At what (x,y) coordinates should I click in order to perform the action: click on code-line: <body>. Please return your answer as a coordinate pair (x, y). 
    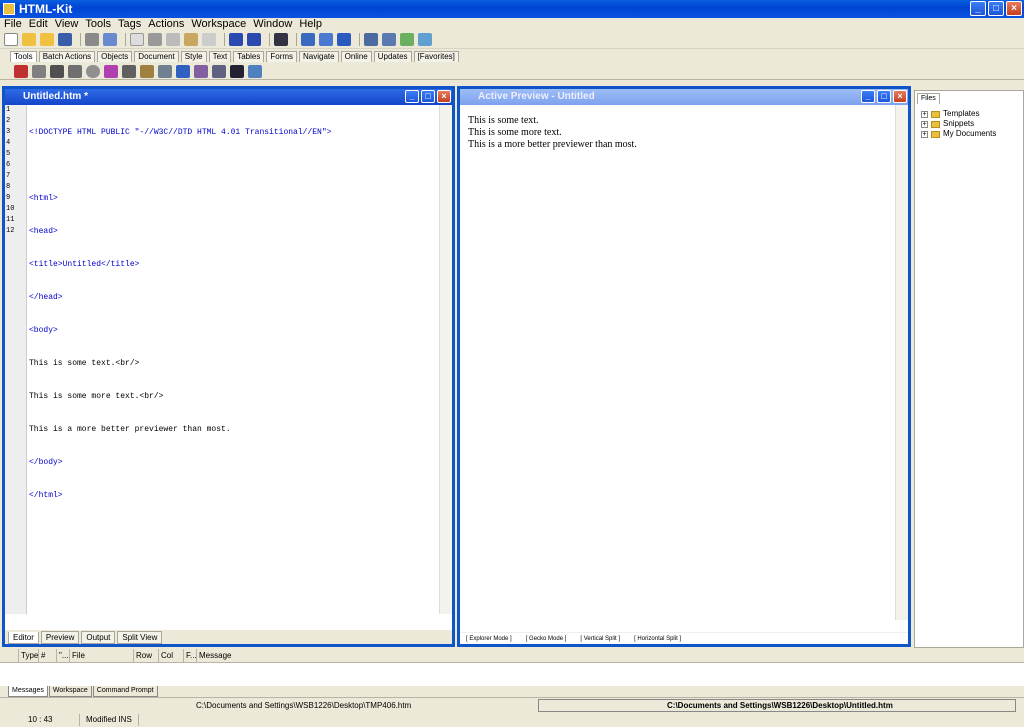
    Looking at the image, I should click on (180, 330).